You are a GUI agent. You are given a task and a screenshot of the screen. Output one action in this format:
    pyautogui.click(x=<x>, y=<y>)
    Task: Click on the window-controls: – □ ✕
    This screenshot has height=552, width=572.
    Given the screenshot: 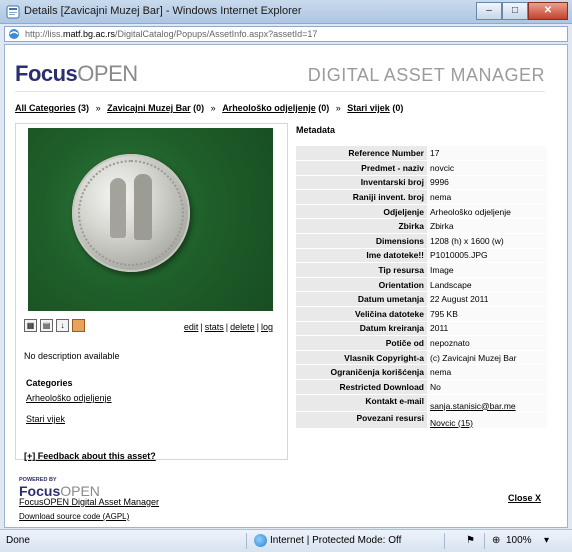 What is the action you would take?
    pyautogui.click(x=522, y=11)
    